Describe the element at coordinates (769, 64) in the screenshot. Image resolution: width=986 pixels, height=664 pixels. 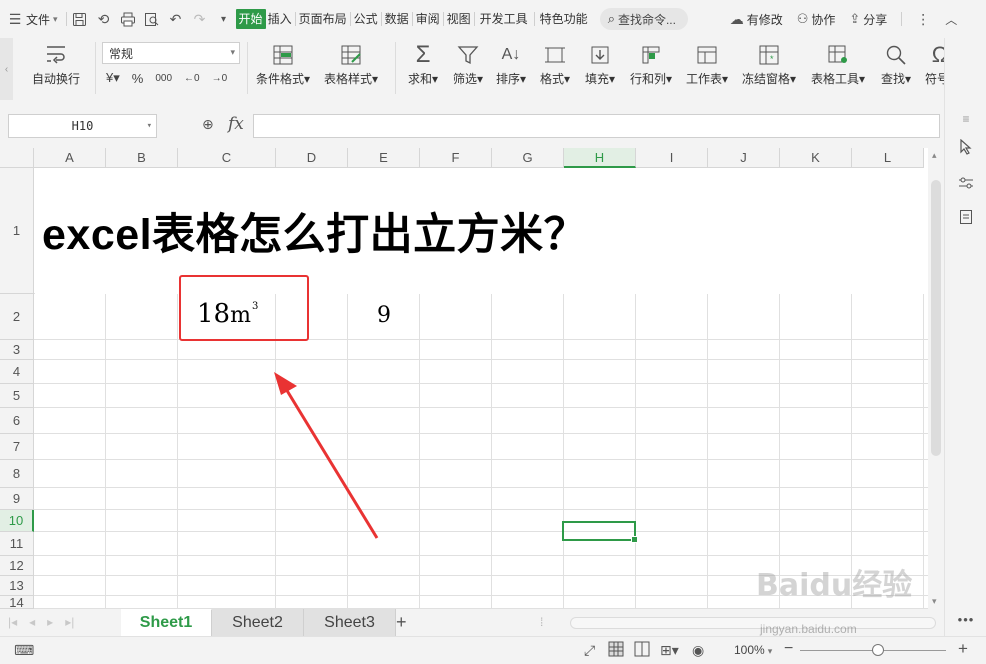
I see `freeze-panes-button: * 冻结窗格▾` at that location.